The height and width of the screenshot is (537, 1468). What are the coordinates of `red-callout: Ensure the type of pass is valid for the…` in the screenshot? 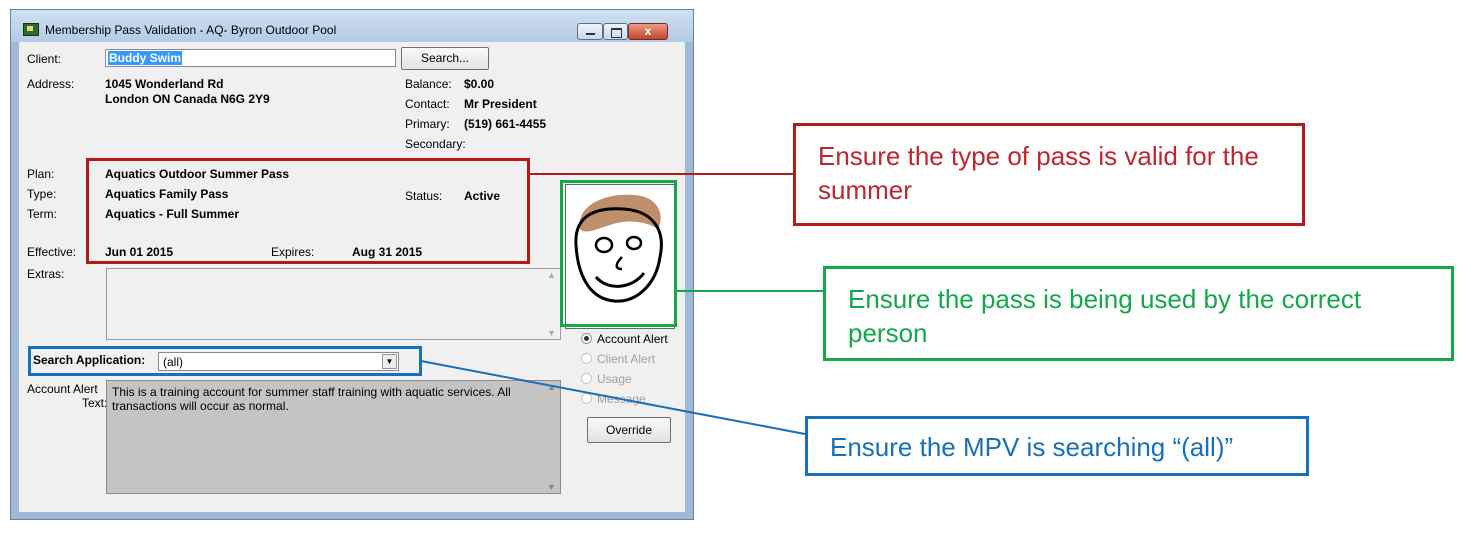 It's located at (1049, 174).